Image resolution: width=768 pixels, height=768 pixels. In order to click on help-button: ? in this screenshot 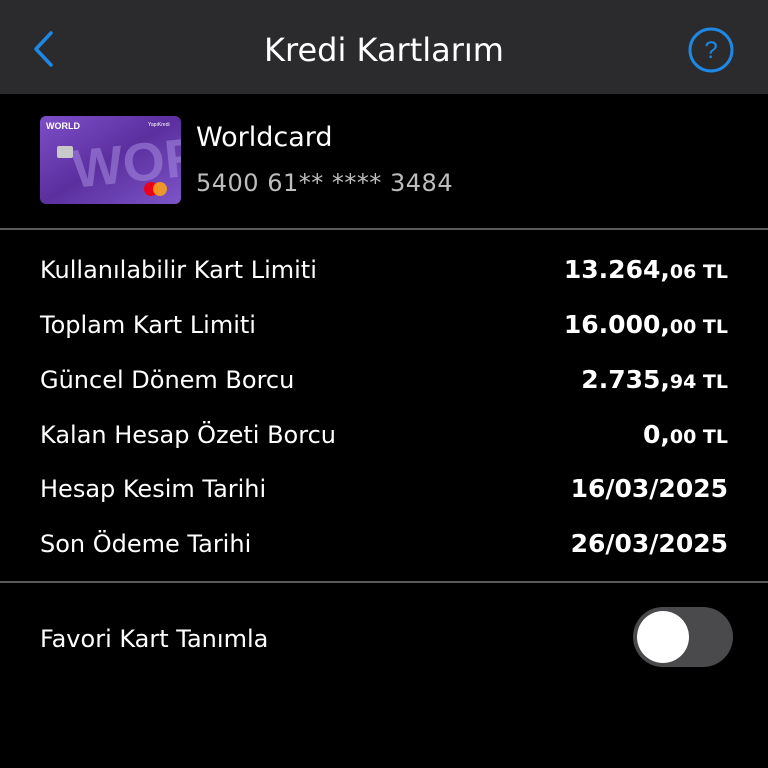, I will do `click(711, 50)`.